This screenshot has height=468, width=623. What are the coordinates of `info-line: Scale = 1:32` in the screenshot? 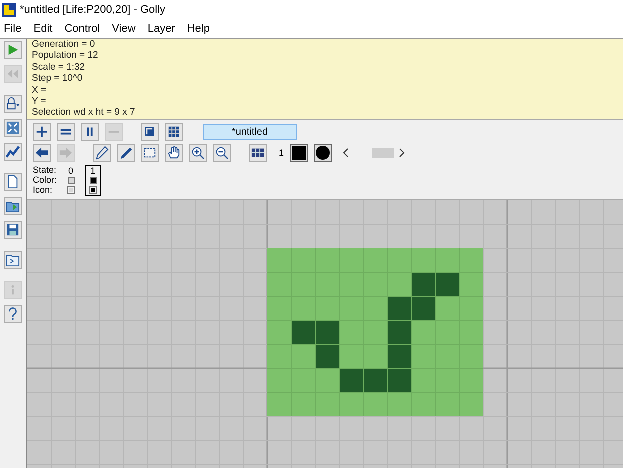 It's located at (59, 68).